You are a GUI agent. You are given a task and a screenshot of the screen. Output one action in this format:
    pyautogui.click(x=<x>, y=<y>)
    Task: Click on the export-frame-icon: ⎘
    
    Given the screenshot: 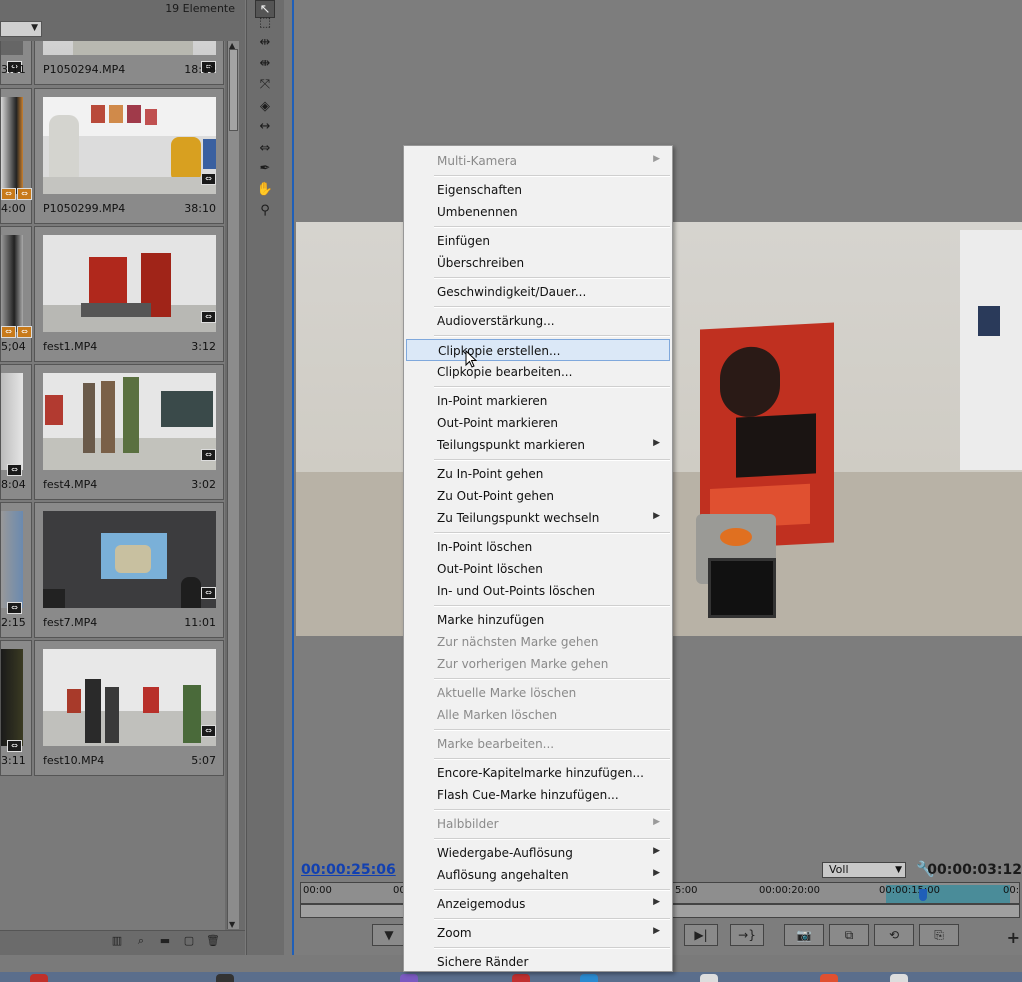 What is the action you would take?
    pyautogui.click(x=939, y=935)
    